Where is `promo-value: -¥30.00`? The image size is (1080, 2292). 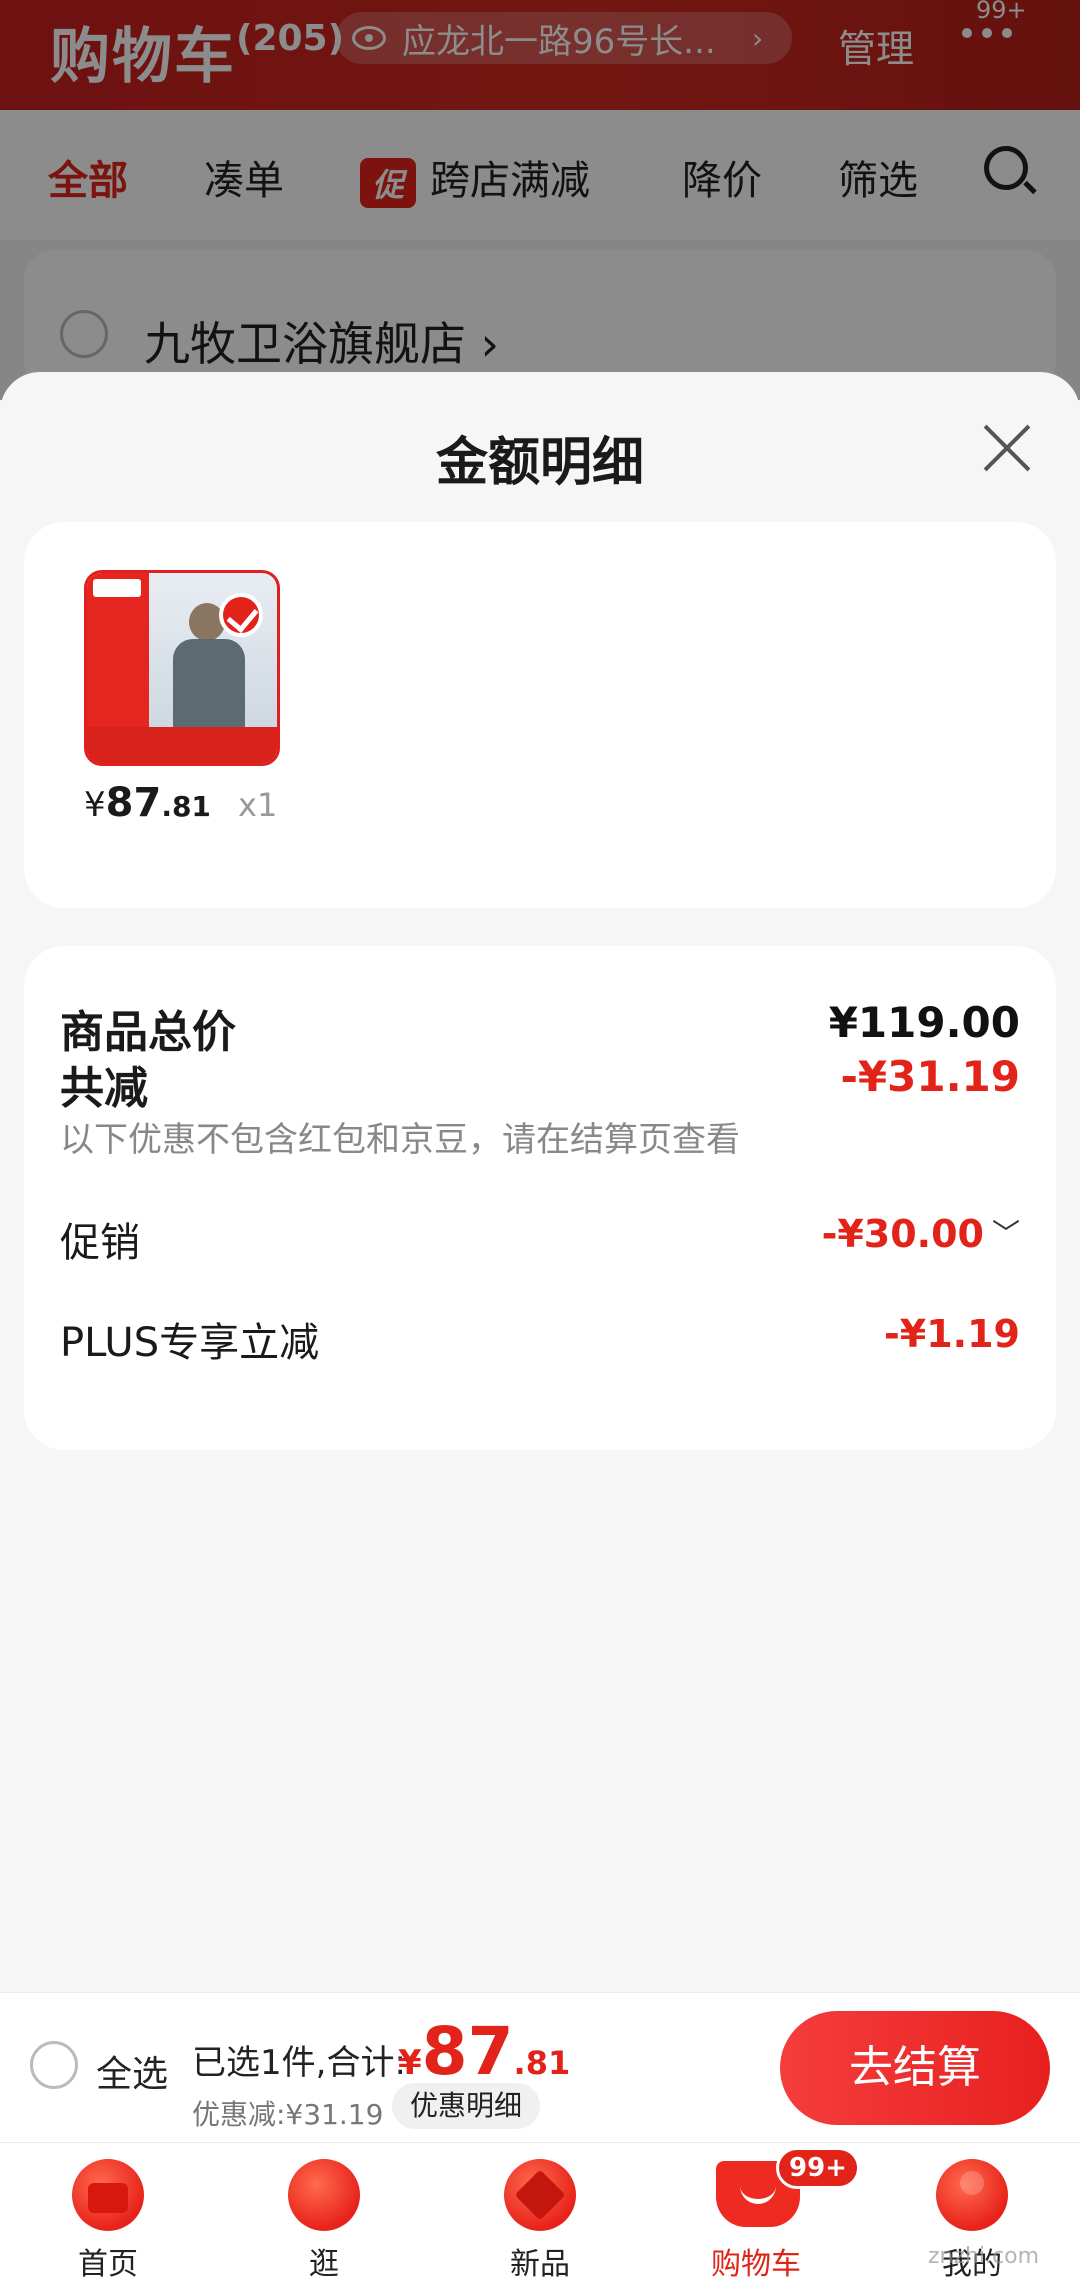 promo-value: -¥30.00 is located at coordinates (902, 1234).